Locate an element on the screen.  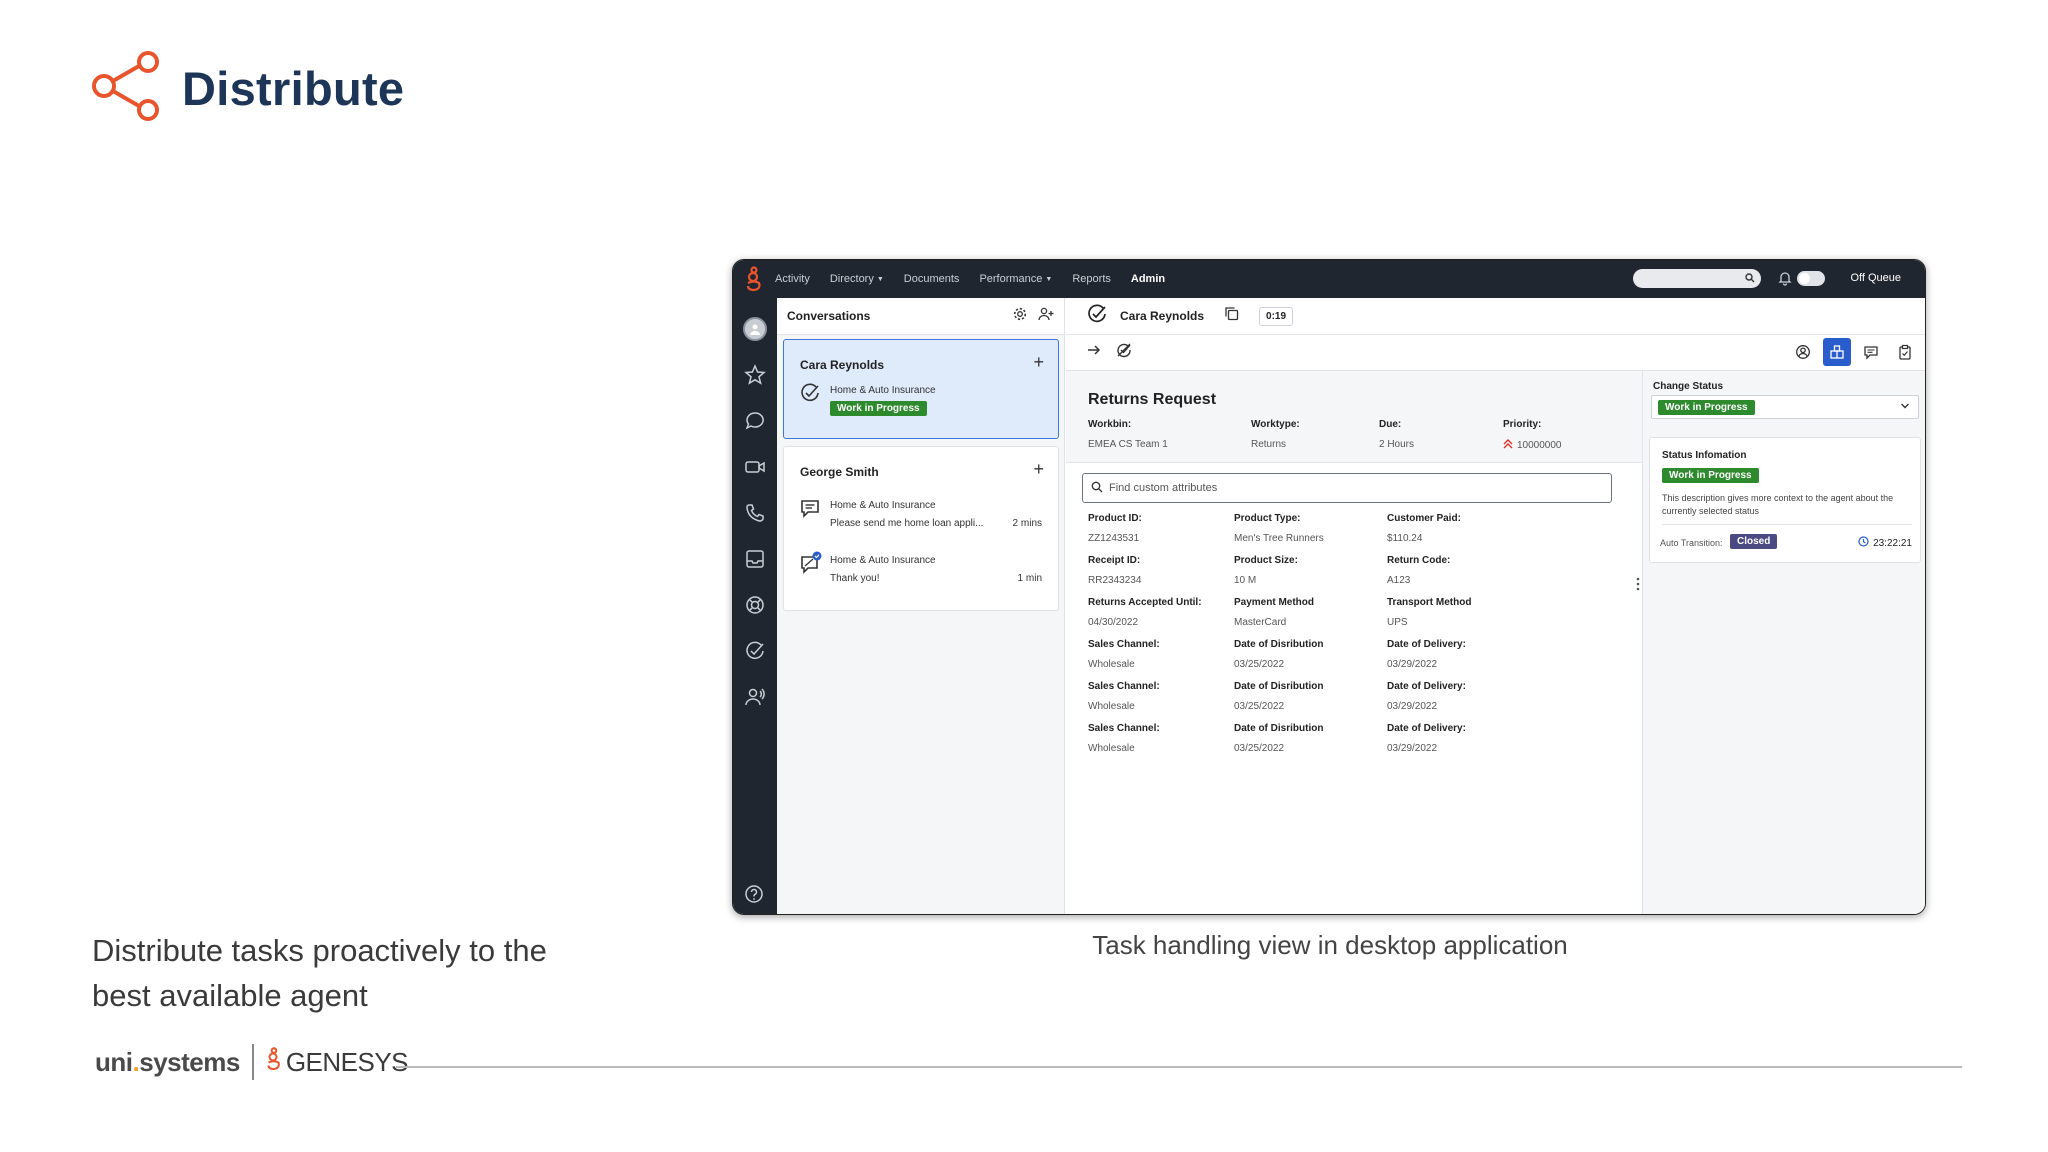
user-avatar is located at coordinates (755, 329).